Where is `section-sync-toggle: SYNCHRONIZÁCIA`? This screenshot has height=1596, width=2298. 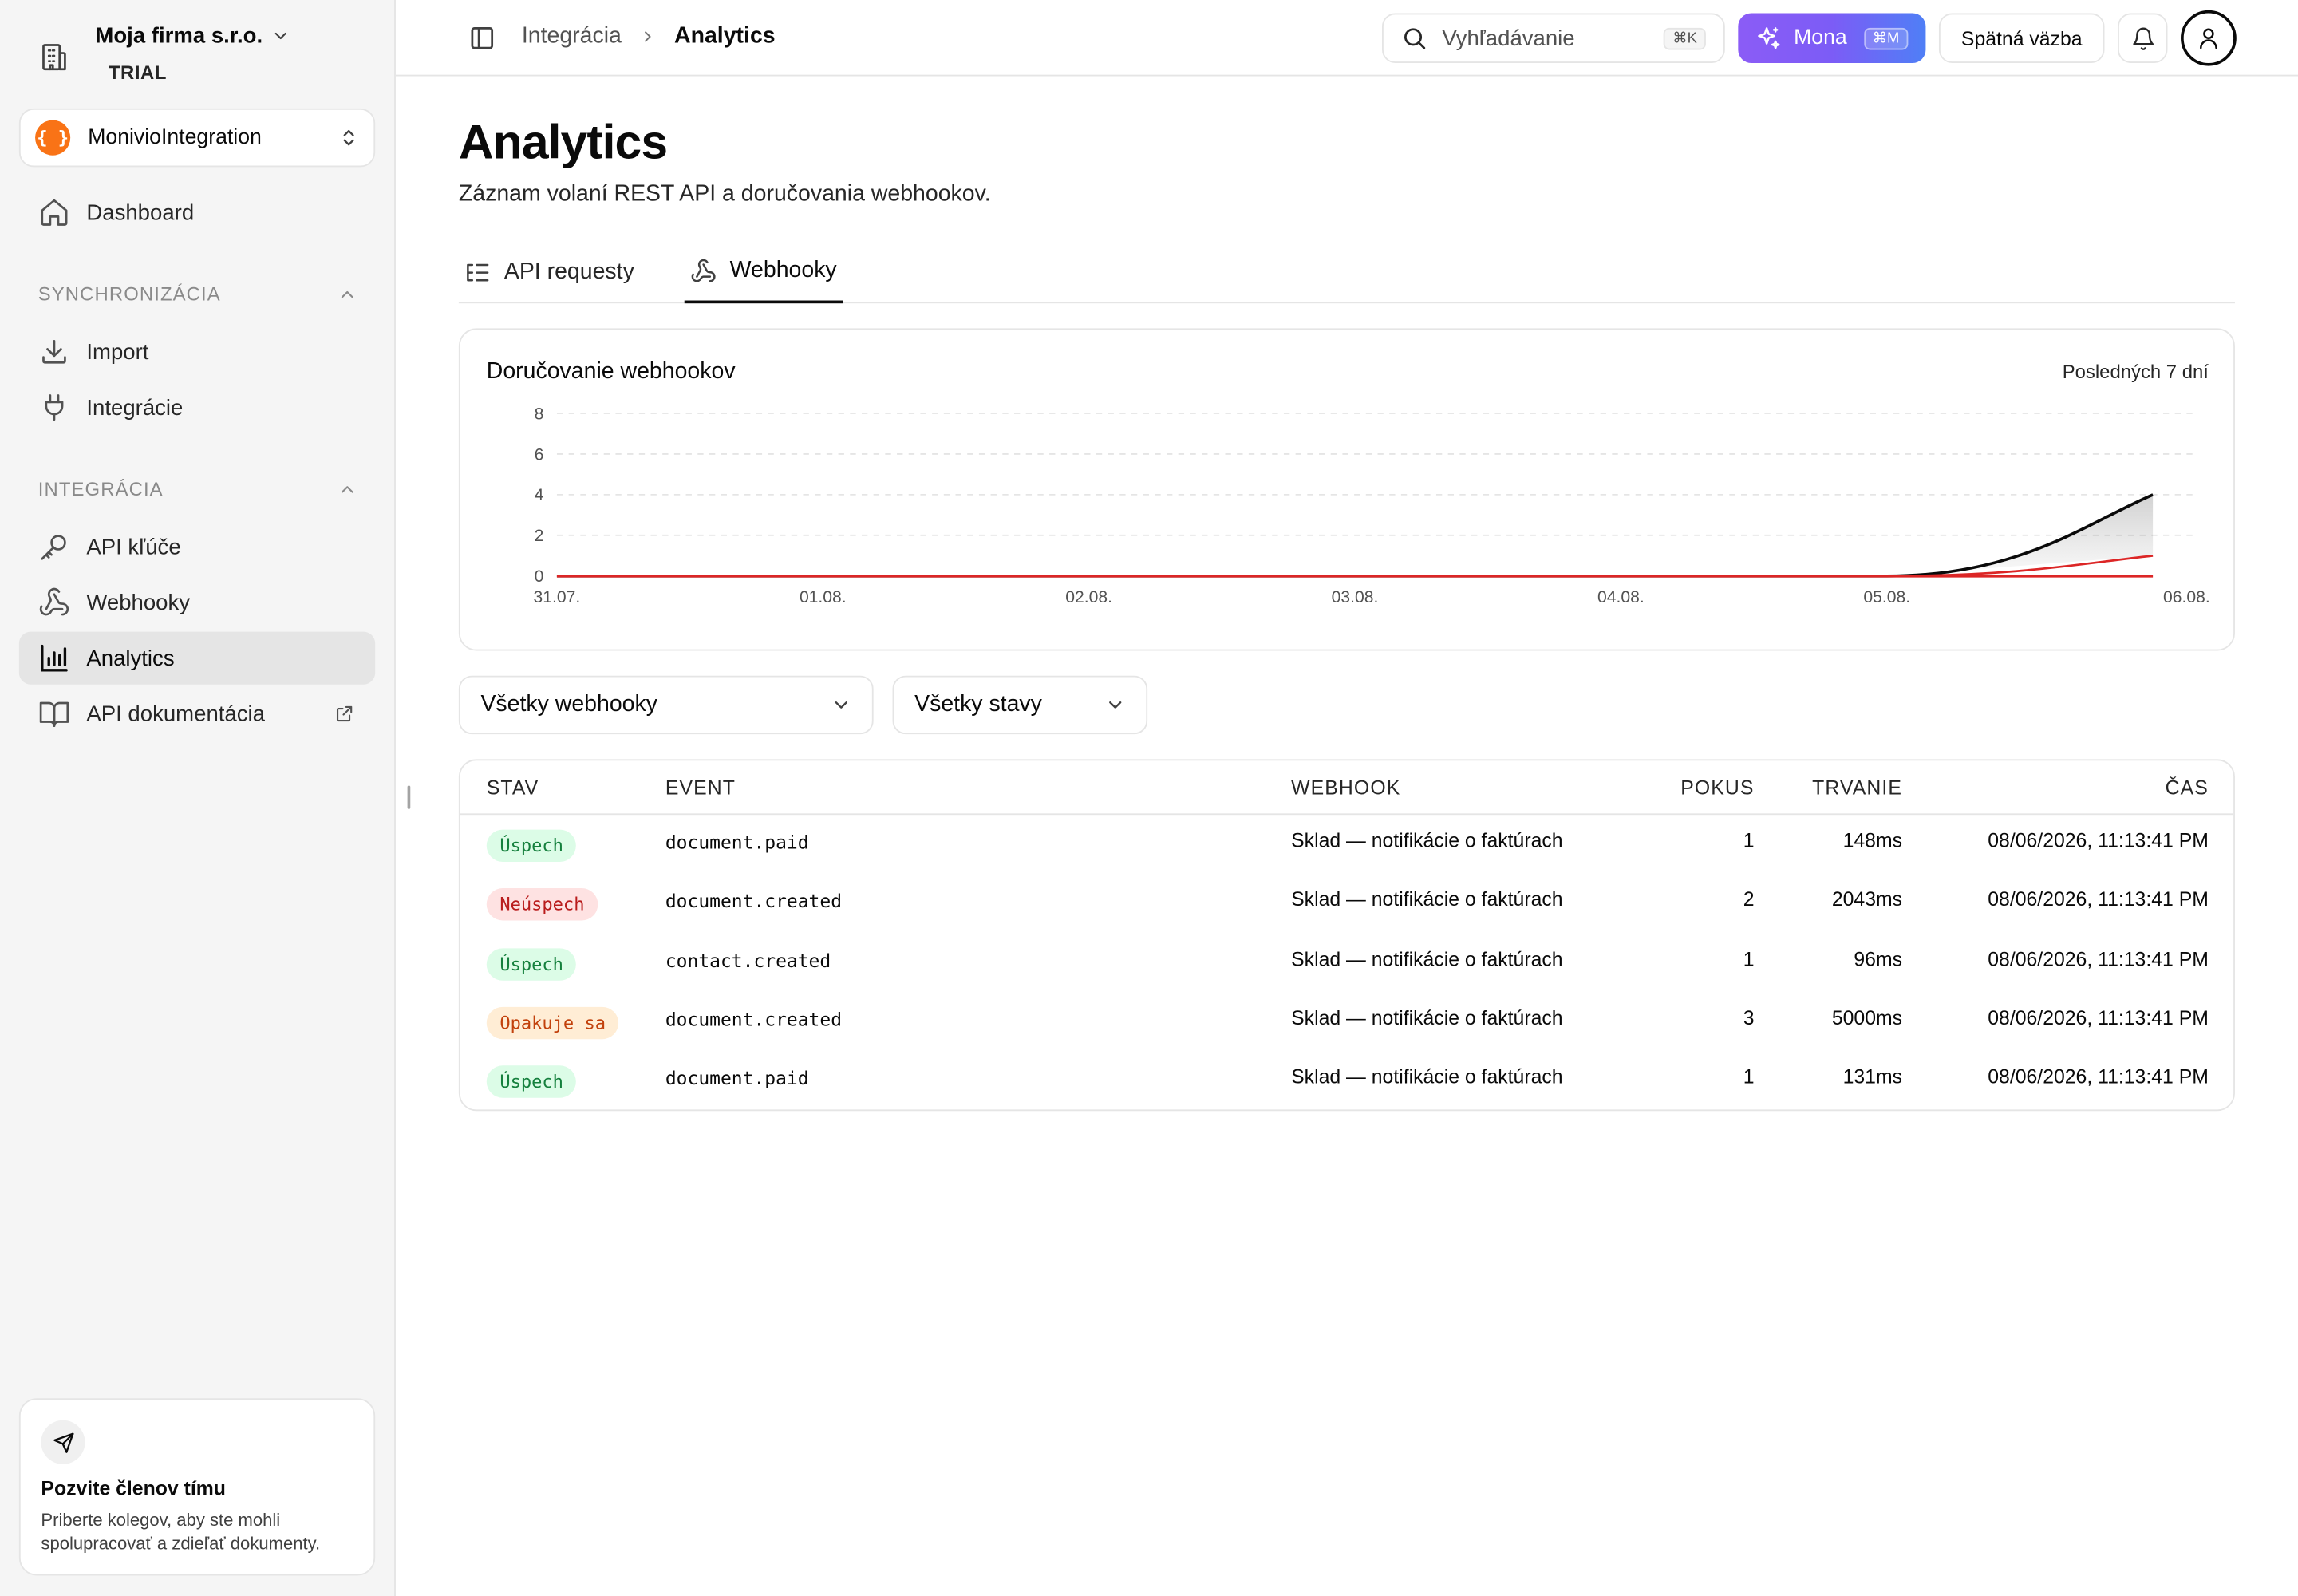
section-sync-toggle: SYNCHRONIZÁCIA is located at coordinates (198, 293).